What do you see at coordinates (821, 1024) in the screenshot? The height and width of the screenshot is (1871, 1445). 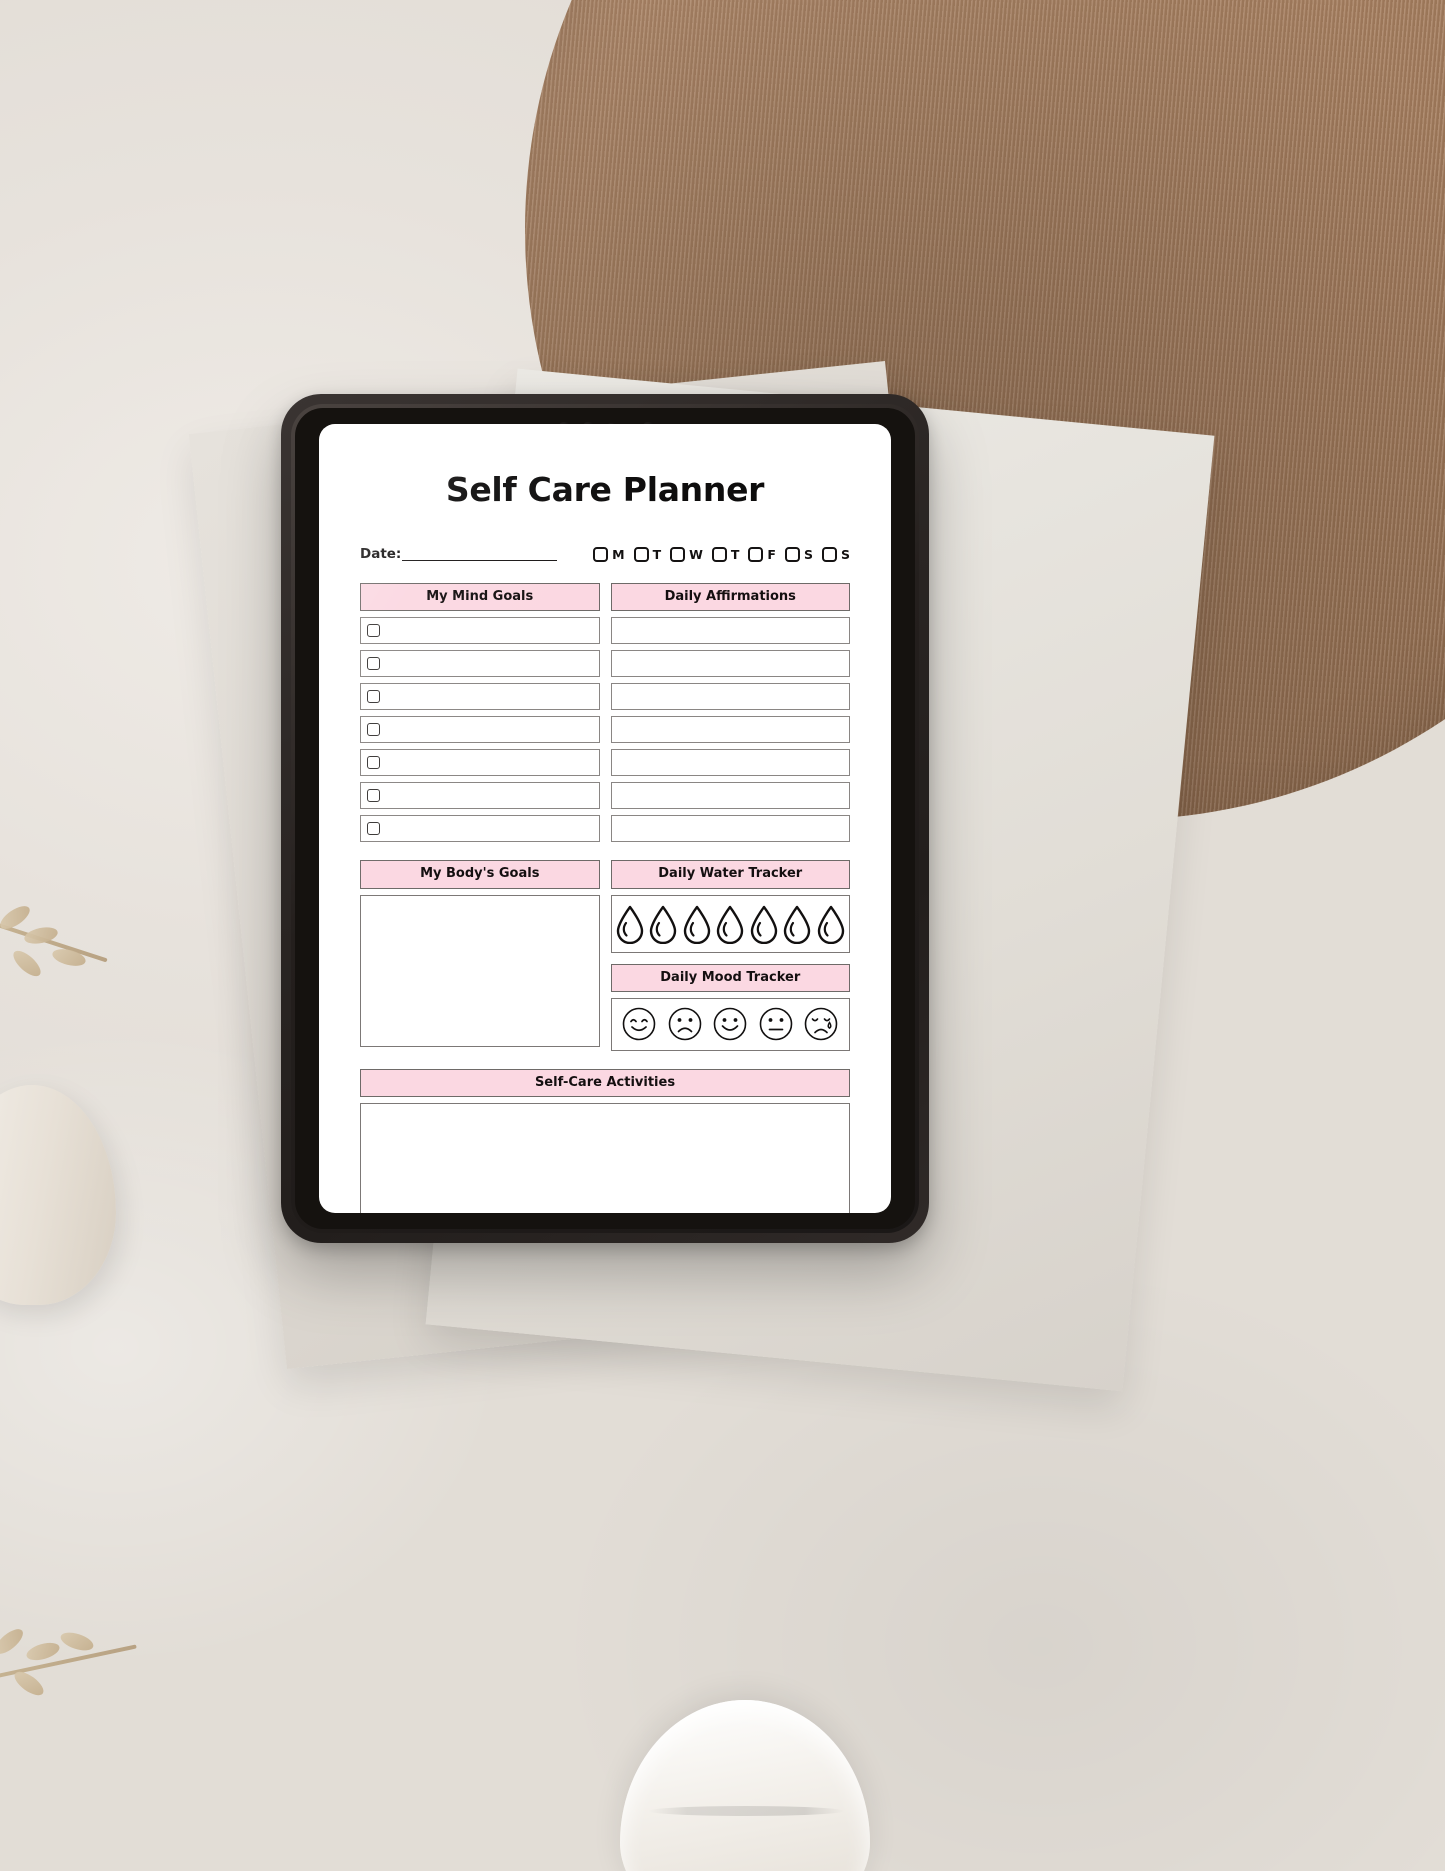 I see `crying-face-icon` at bounding box center [821, 1024].